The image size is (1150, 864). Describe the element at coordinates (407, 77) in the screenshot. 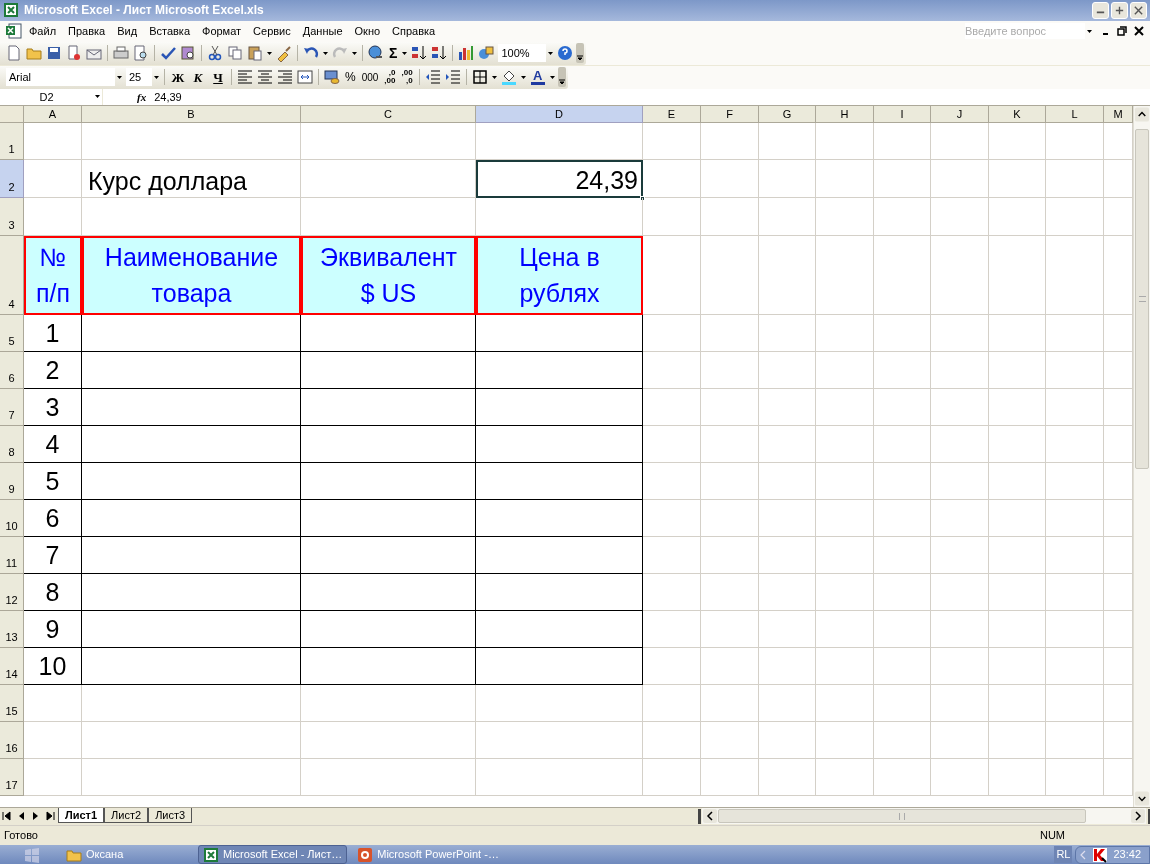

I see `decrease-decimal-button: ,00 ,0` at that location.